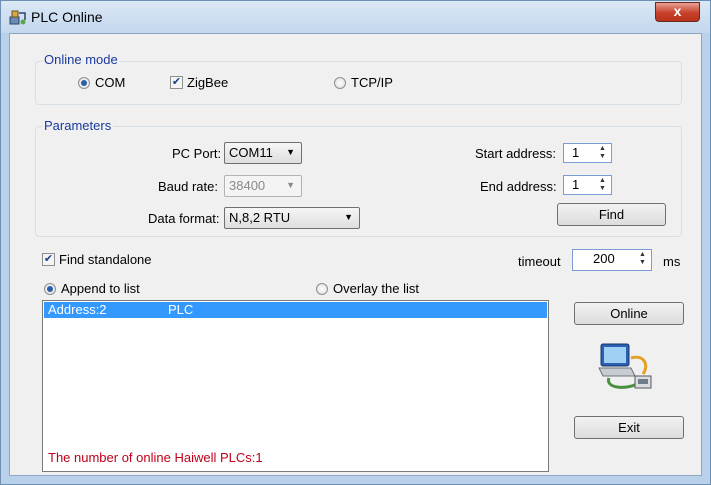 This screenshot has height=485, width=711. Describe the element at coordinates (518, 186) in the screenshot. I see `end-address-label: End address:` at that location.